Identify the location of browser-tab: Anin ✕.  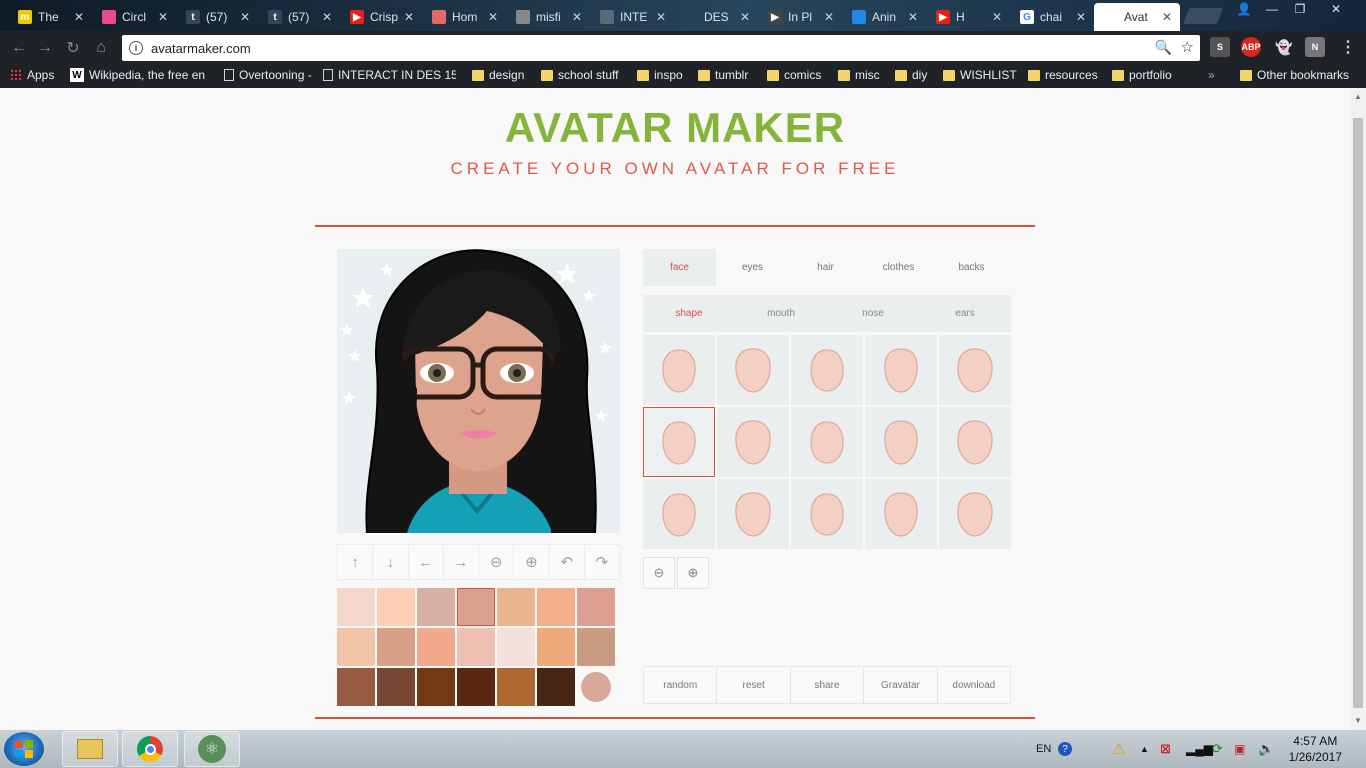
(884, 17).